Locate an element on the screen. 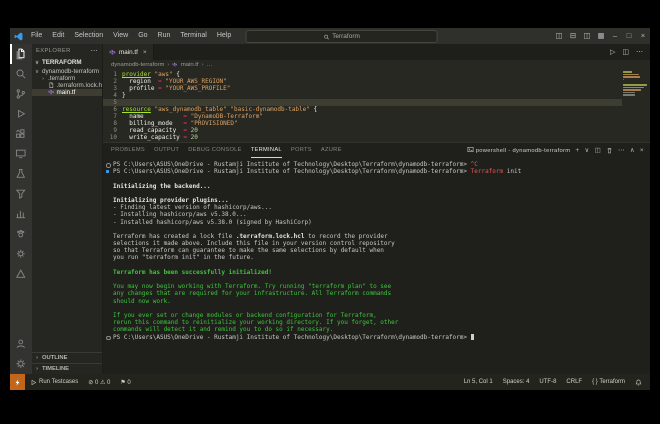 The width and height of the screenshot is (660, 424). workspace-root: ∨ TERRAFORM is located at coordinates (67, 62).